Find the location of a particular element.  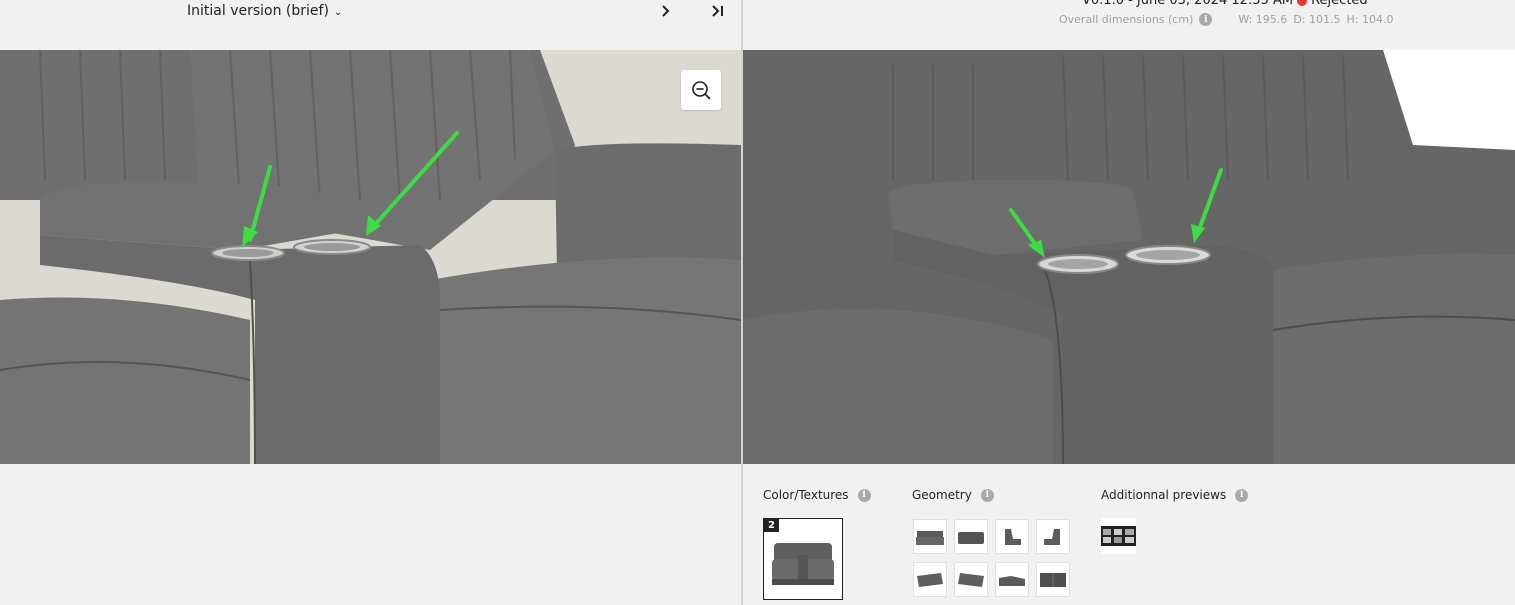

version-dropdown: Initial version (brief) ⌄ is located at coordinates (264, 11).